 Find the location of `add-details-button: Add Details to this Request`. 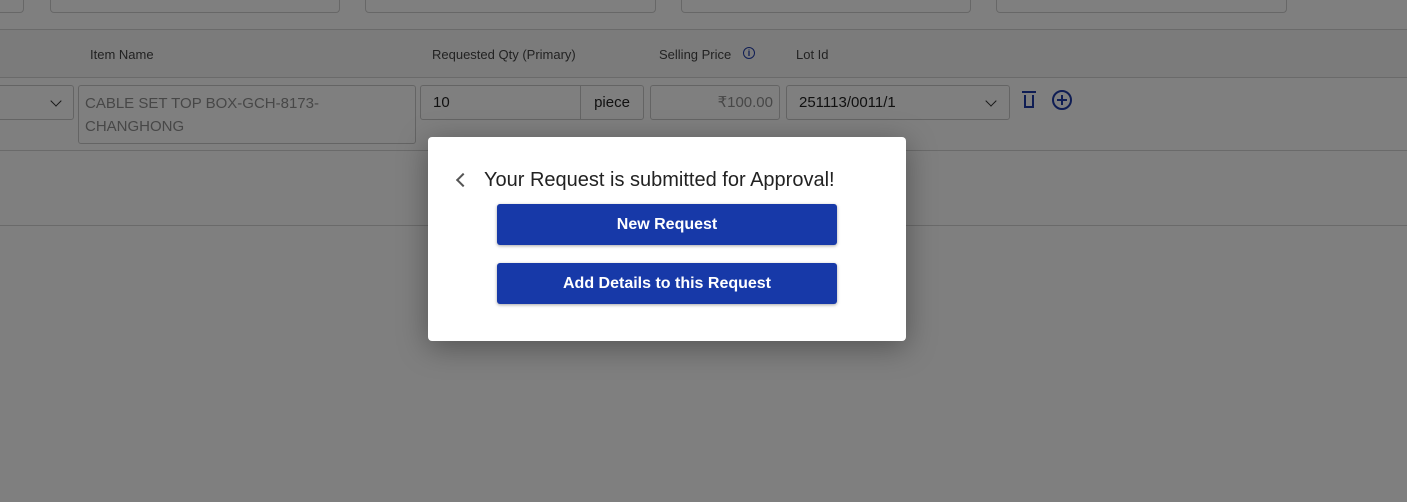

add-details-button: Add Details to this Request is located at coordinates (667, 283).